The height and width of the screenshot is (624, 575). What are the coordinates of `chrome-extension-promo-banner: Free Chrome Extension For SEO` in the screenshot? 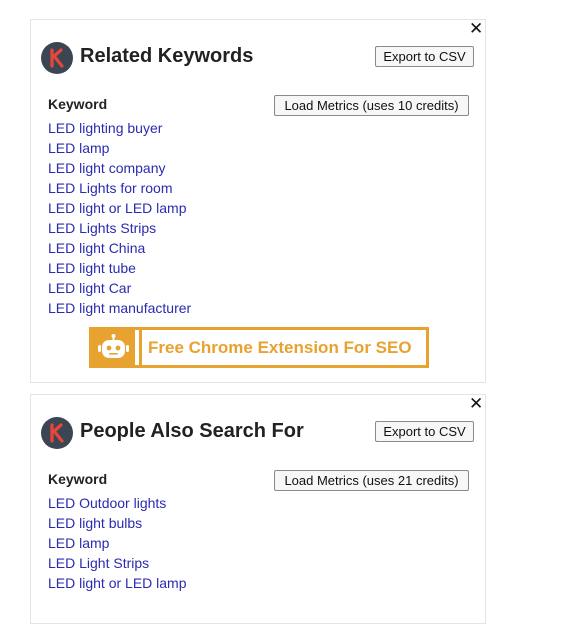 It's located at (259, 347).